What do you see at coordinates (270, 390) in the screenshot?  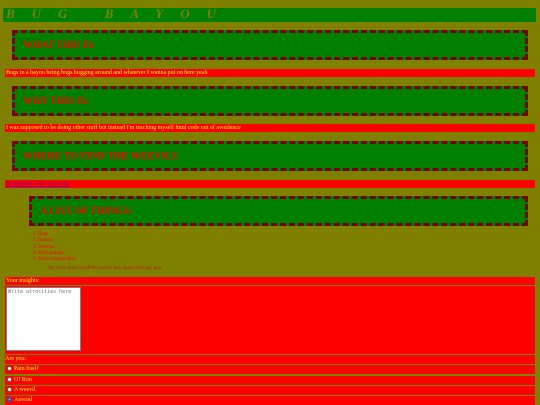 I see `radio-option-weevil: A weevil` at bounding box center [270, 390].